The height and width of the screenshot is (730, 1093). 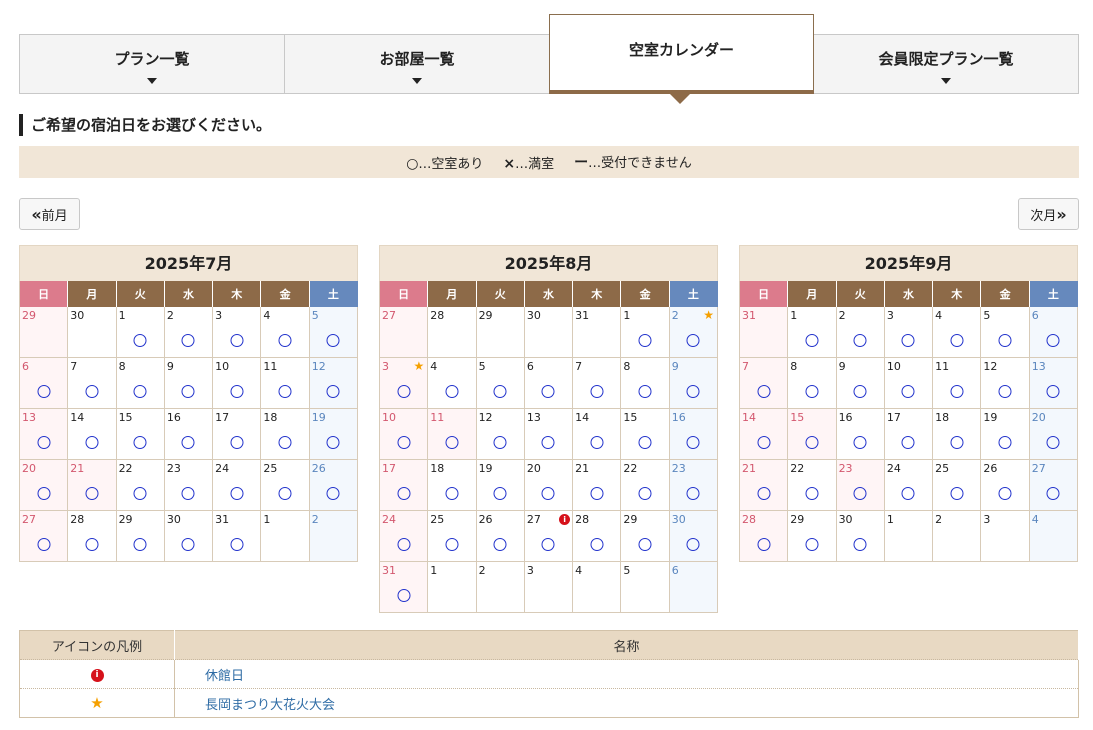 What do you see at coordinates (626, 703) in the screenshot?
I see `icon-name: 長岡まつり大花火大会` at bounding box center [626, 703].